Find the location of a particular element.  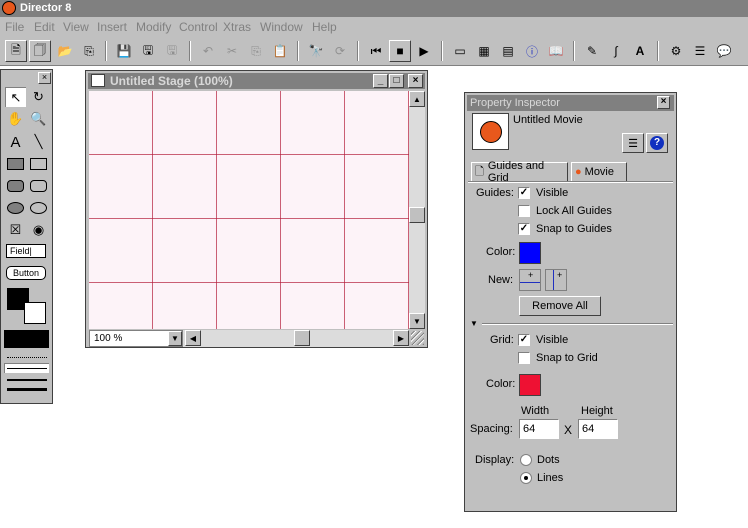

menu-file: File is located at coordinates (14, 27).